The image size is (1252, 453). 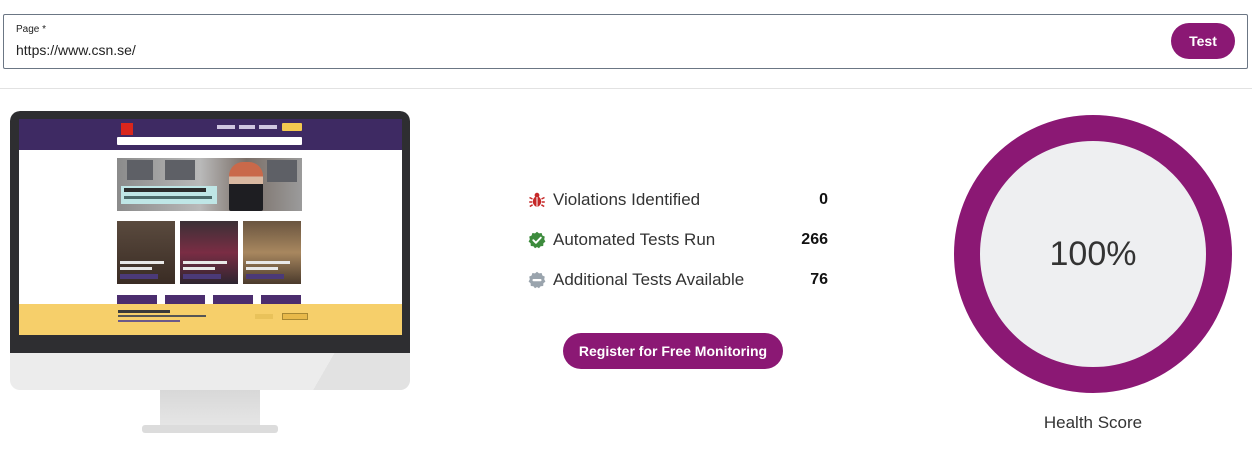 What do you see at coordinates (169, 195) in the screenshot?
I see `hero-caption-card` at bounding box center [169, 195].